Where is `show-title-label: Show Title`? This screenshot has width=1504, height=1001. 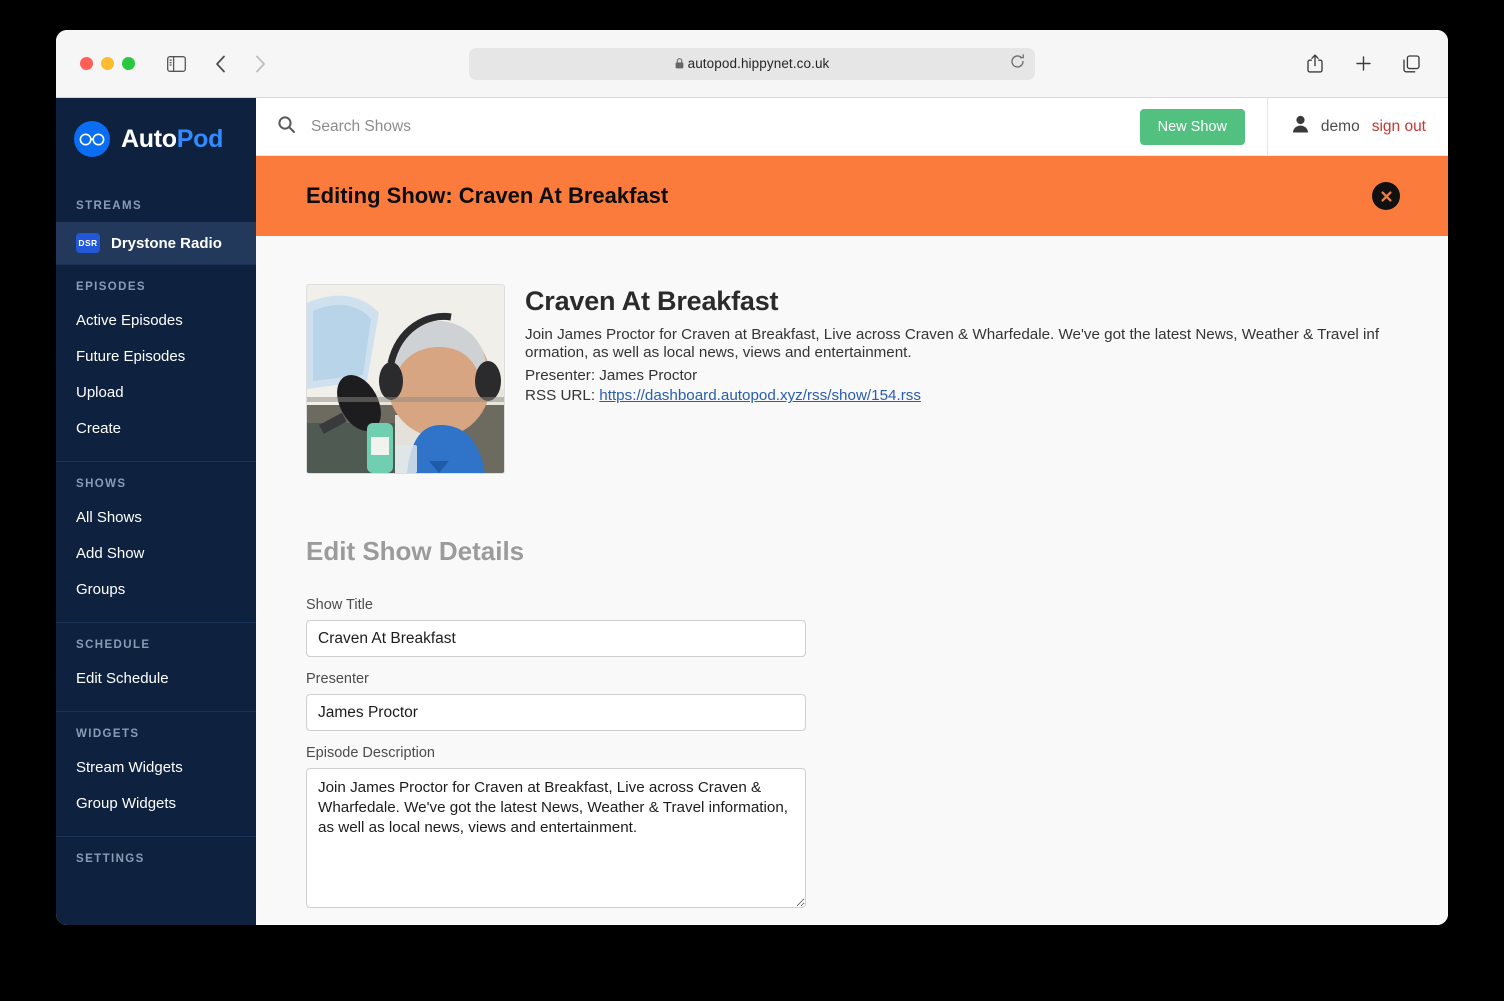
show-title-label: Show Title is located at coordinates (339, 605).